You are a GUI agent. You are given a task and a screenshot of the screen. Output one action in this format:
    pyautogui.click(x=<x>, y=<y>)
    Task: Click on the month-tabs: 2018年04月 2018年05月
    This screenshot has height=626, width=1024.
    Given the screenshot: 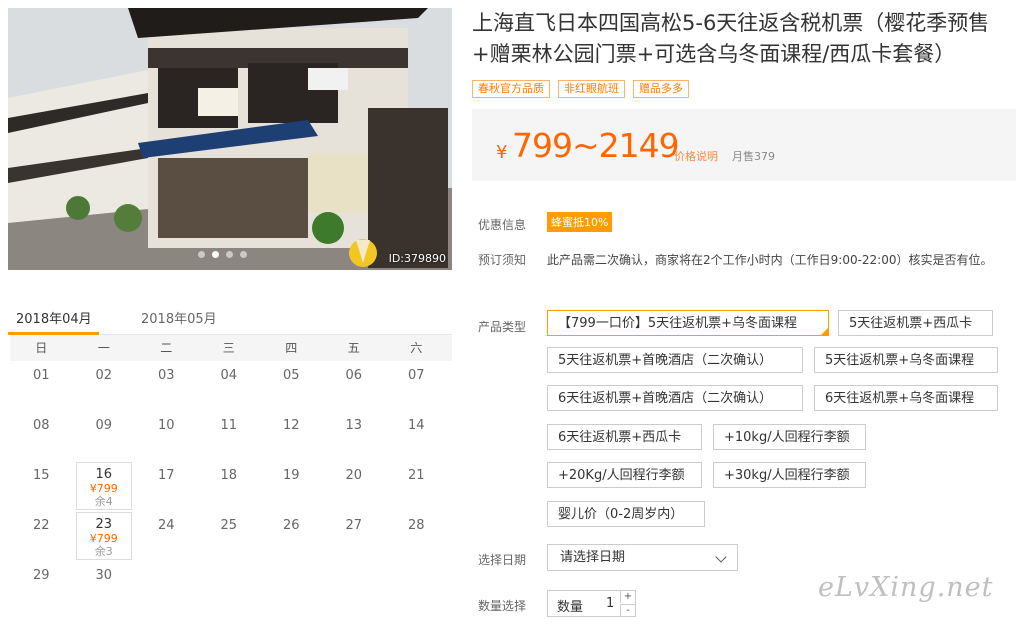 What is the action you would take?
    pyautogui.click(x=230, y=315)
    